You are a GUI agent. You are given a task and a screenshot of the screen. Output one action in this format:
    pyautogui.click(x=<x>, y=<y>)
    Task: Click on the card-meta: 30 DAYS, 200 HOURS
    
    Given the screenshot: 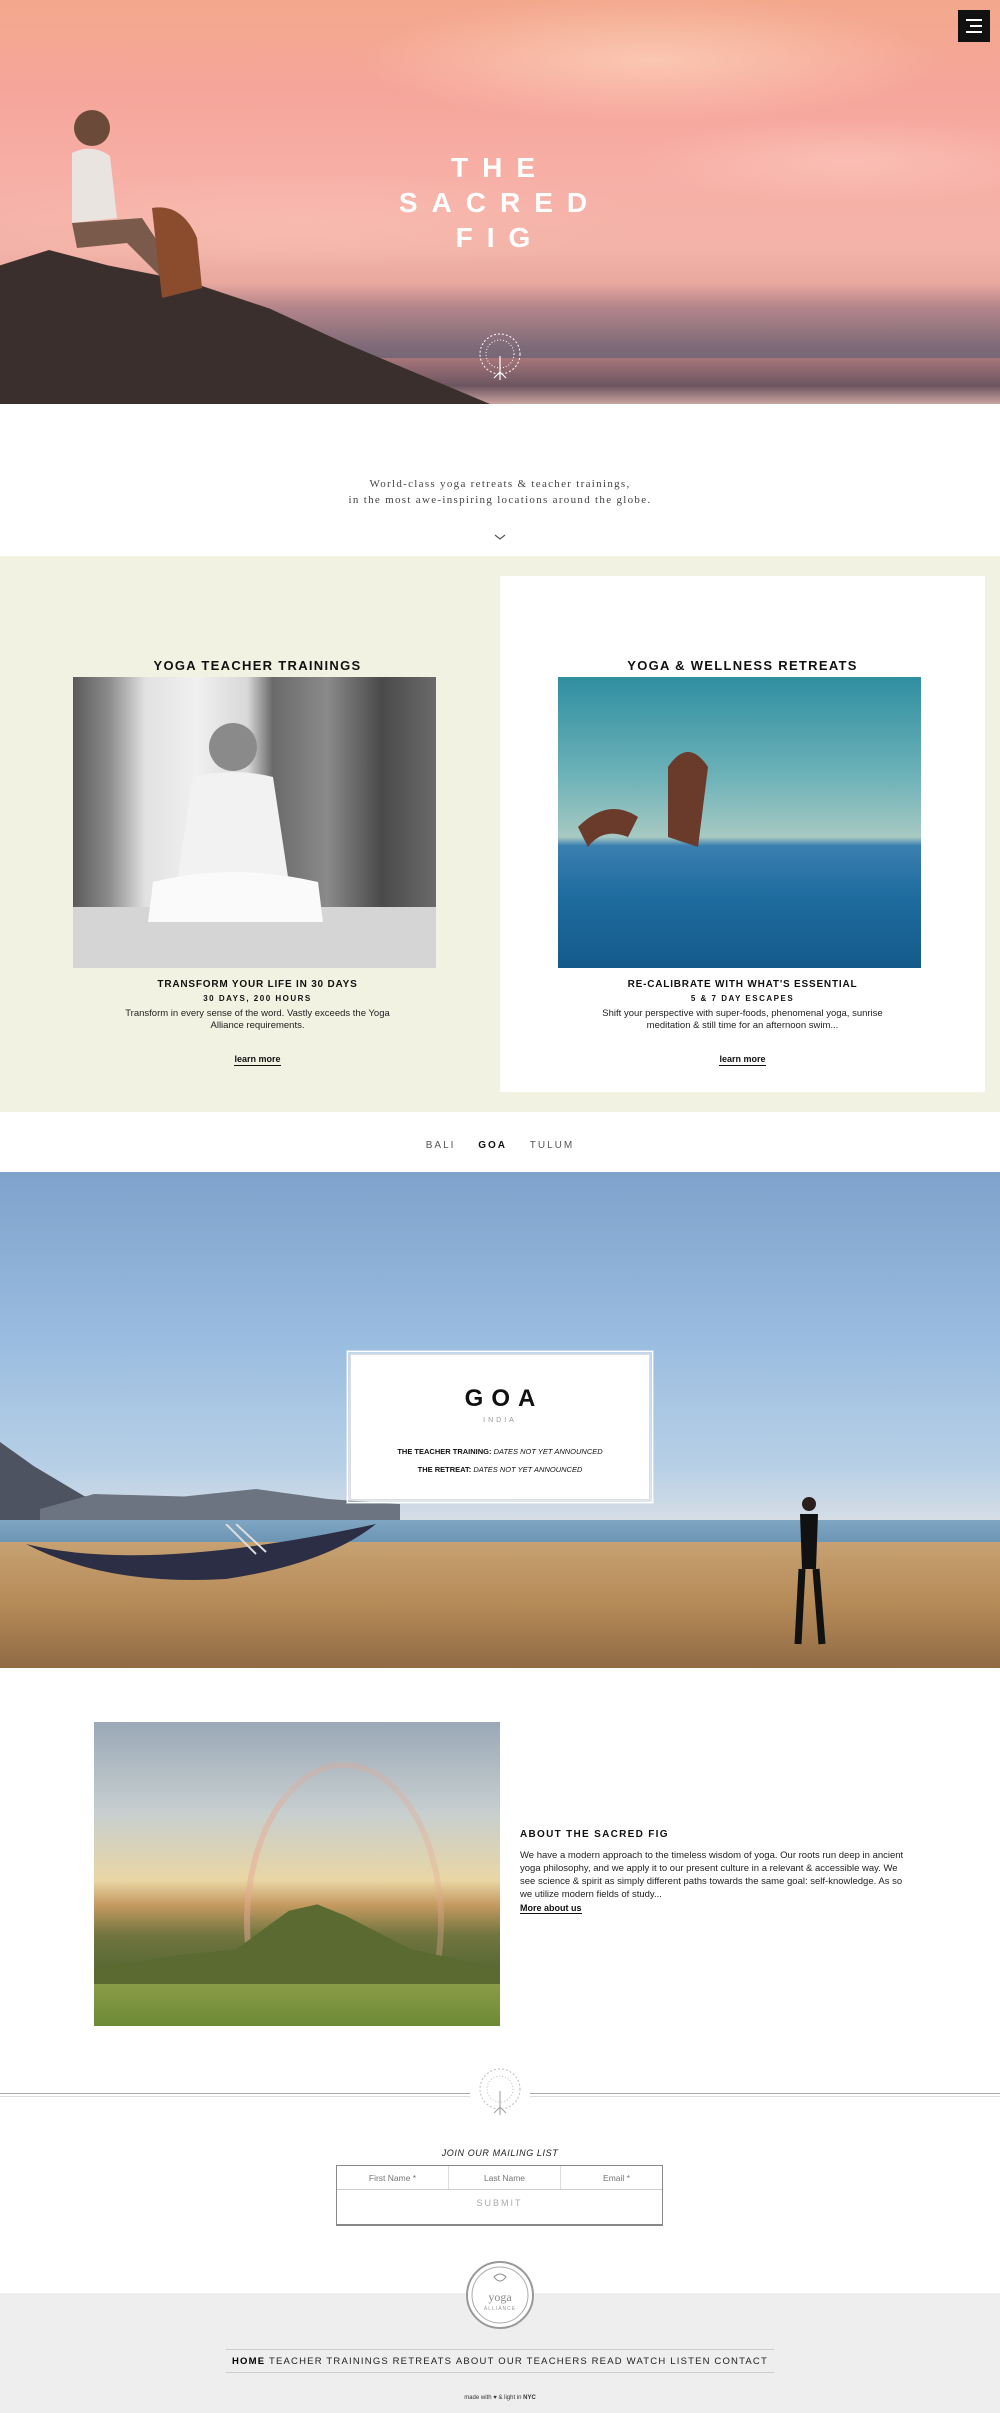 What is the action you would take?
    pyautogui.click(x=257, y=998)
    